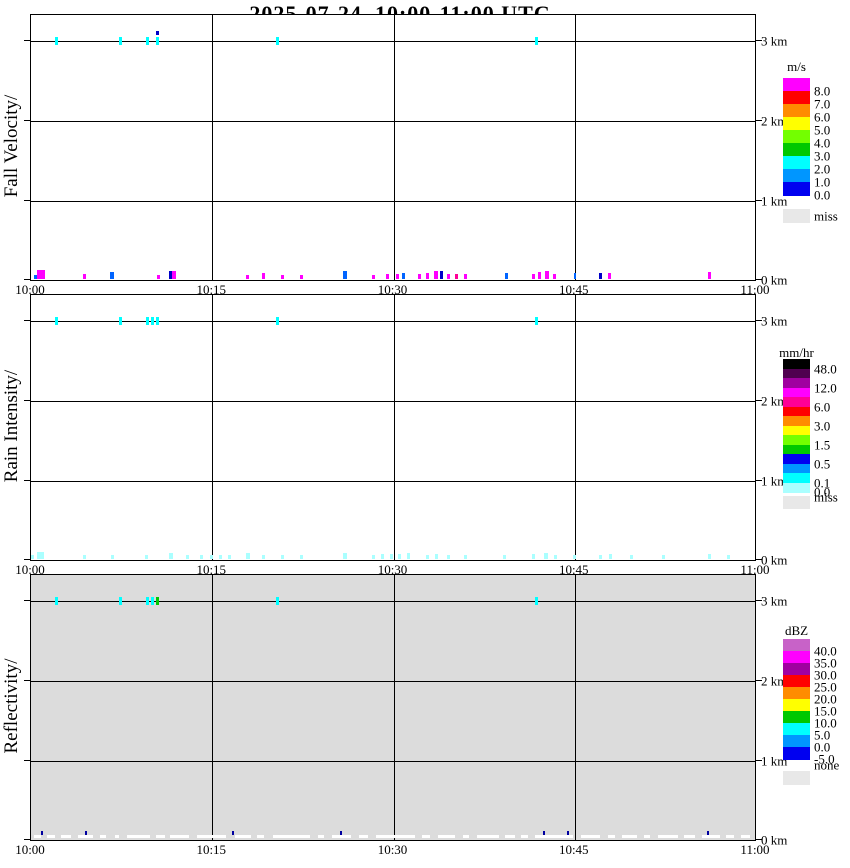 This screenshot has width=850, height=868. I want to click on colorbar-miss-box, so click(796, 216).